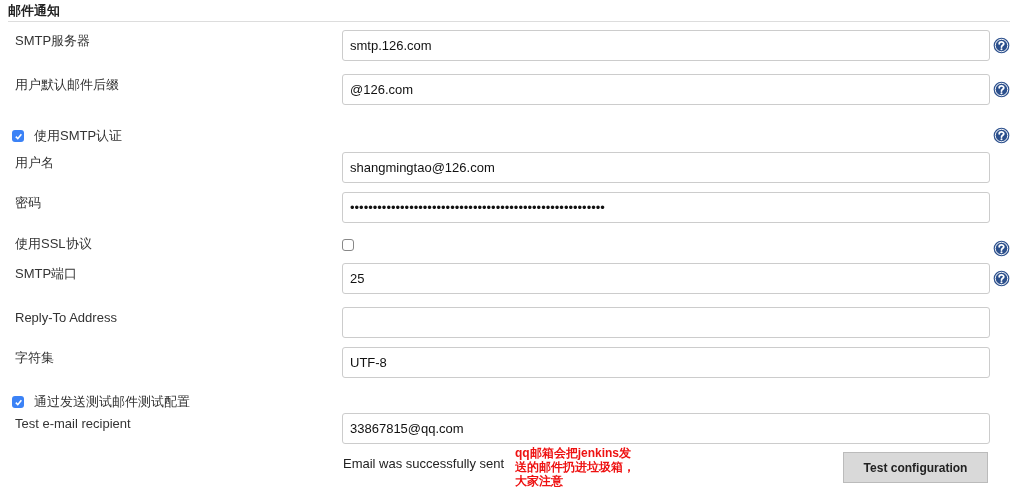 The width and height of the screenshot is (1014, 491). I want to click on field-label: Reply-To Address, so click(66, 317).